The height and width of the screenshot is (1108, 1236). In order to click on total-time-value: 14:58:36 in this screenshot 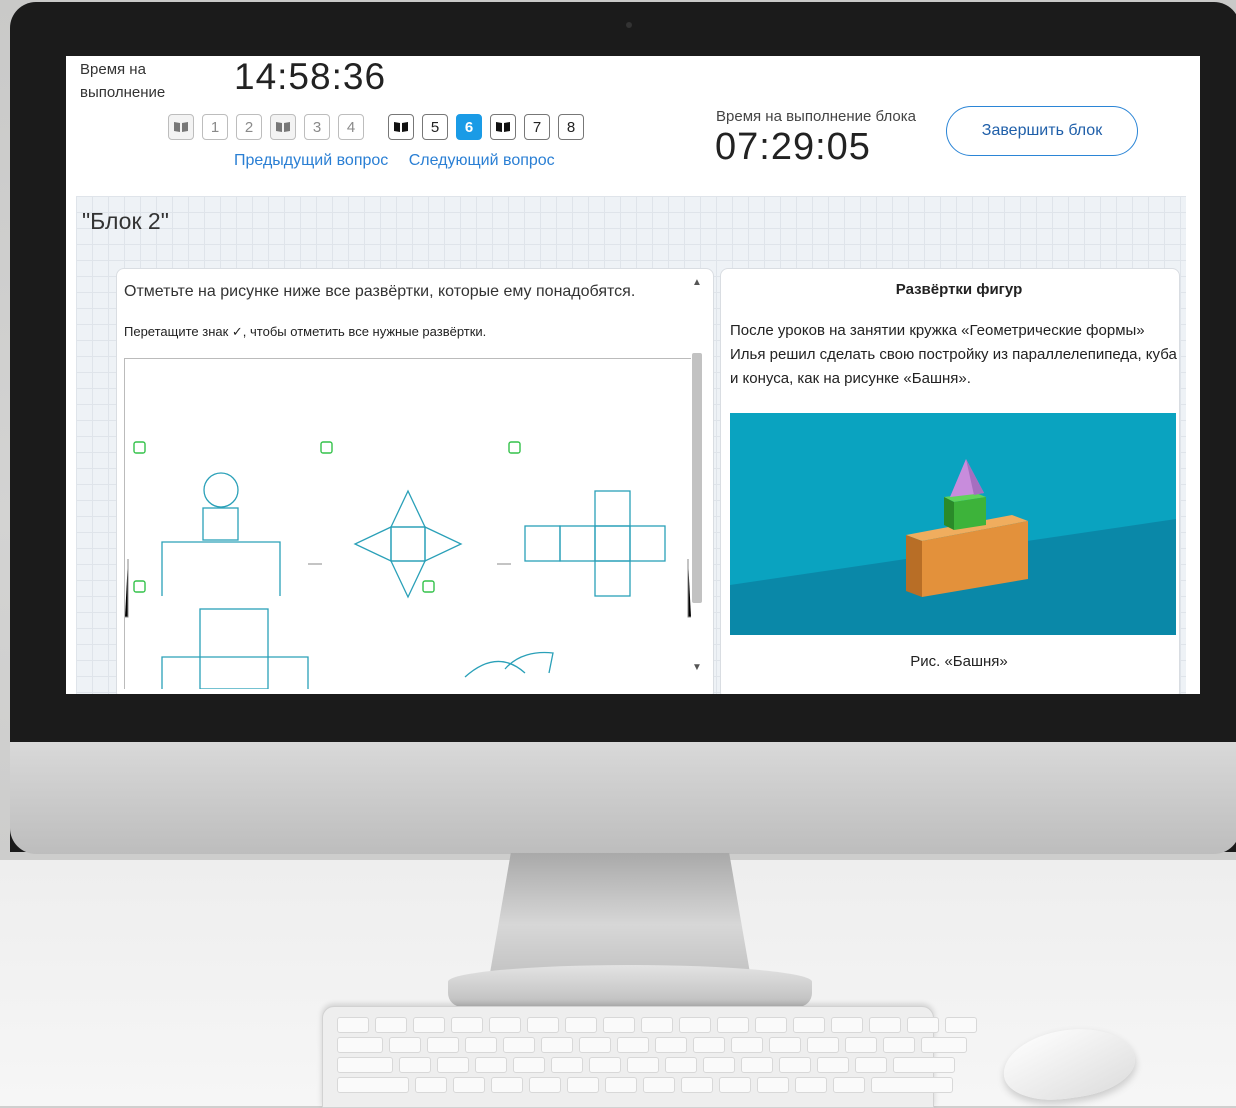, I will do `click(310, 76)`.